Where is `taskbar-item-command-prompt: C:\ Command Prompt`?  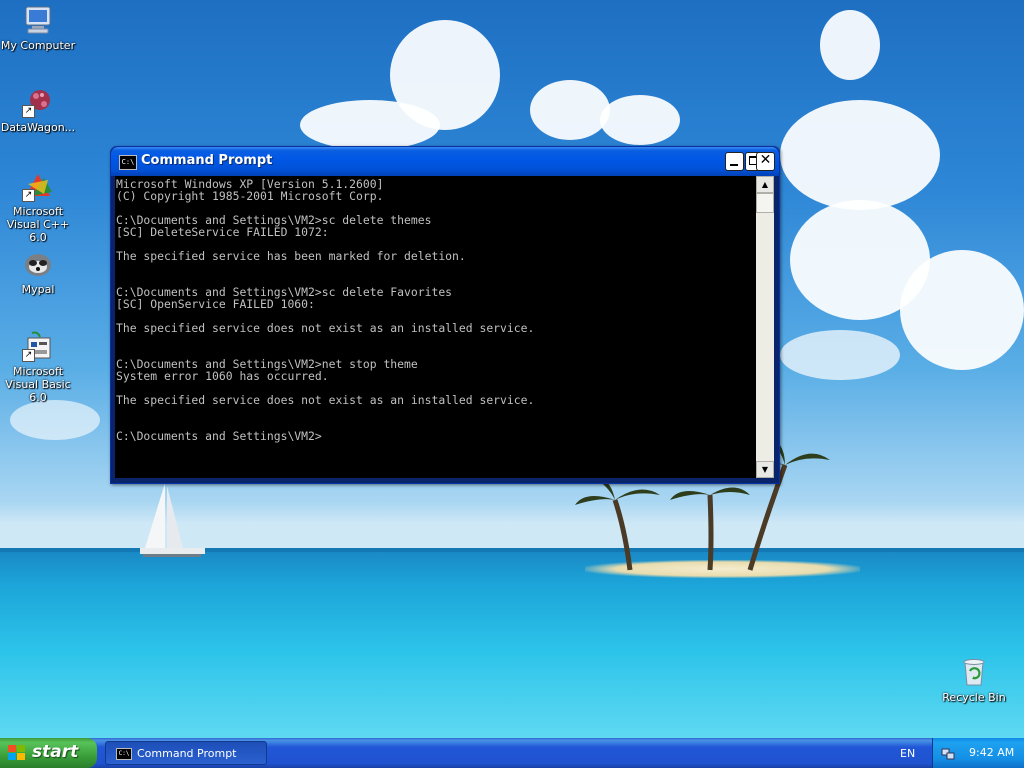 taskbar-item-command-prompt: C:\ Command Prompt is located at coordinates (186, 753).